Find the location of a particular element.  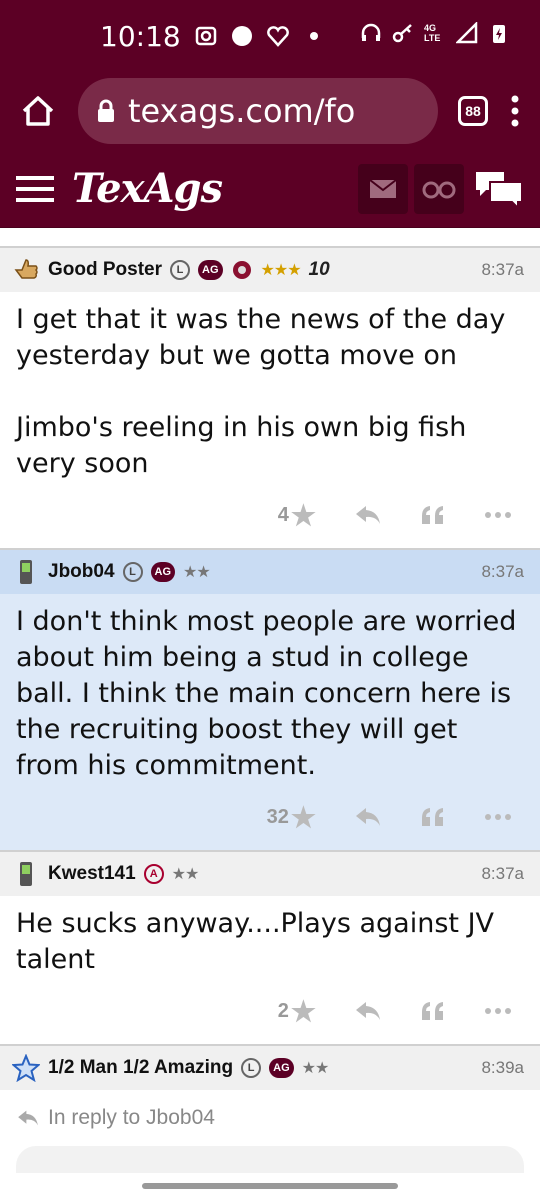

status-time: 10:18 is located at coordinates (140, 36).